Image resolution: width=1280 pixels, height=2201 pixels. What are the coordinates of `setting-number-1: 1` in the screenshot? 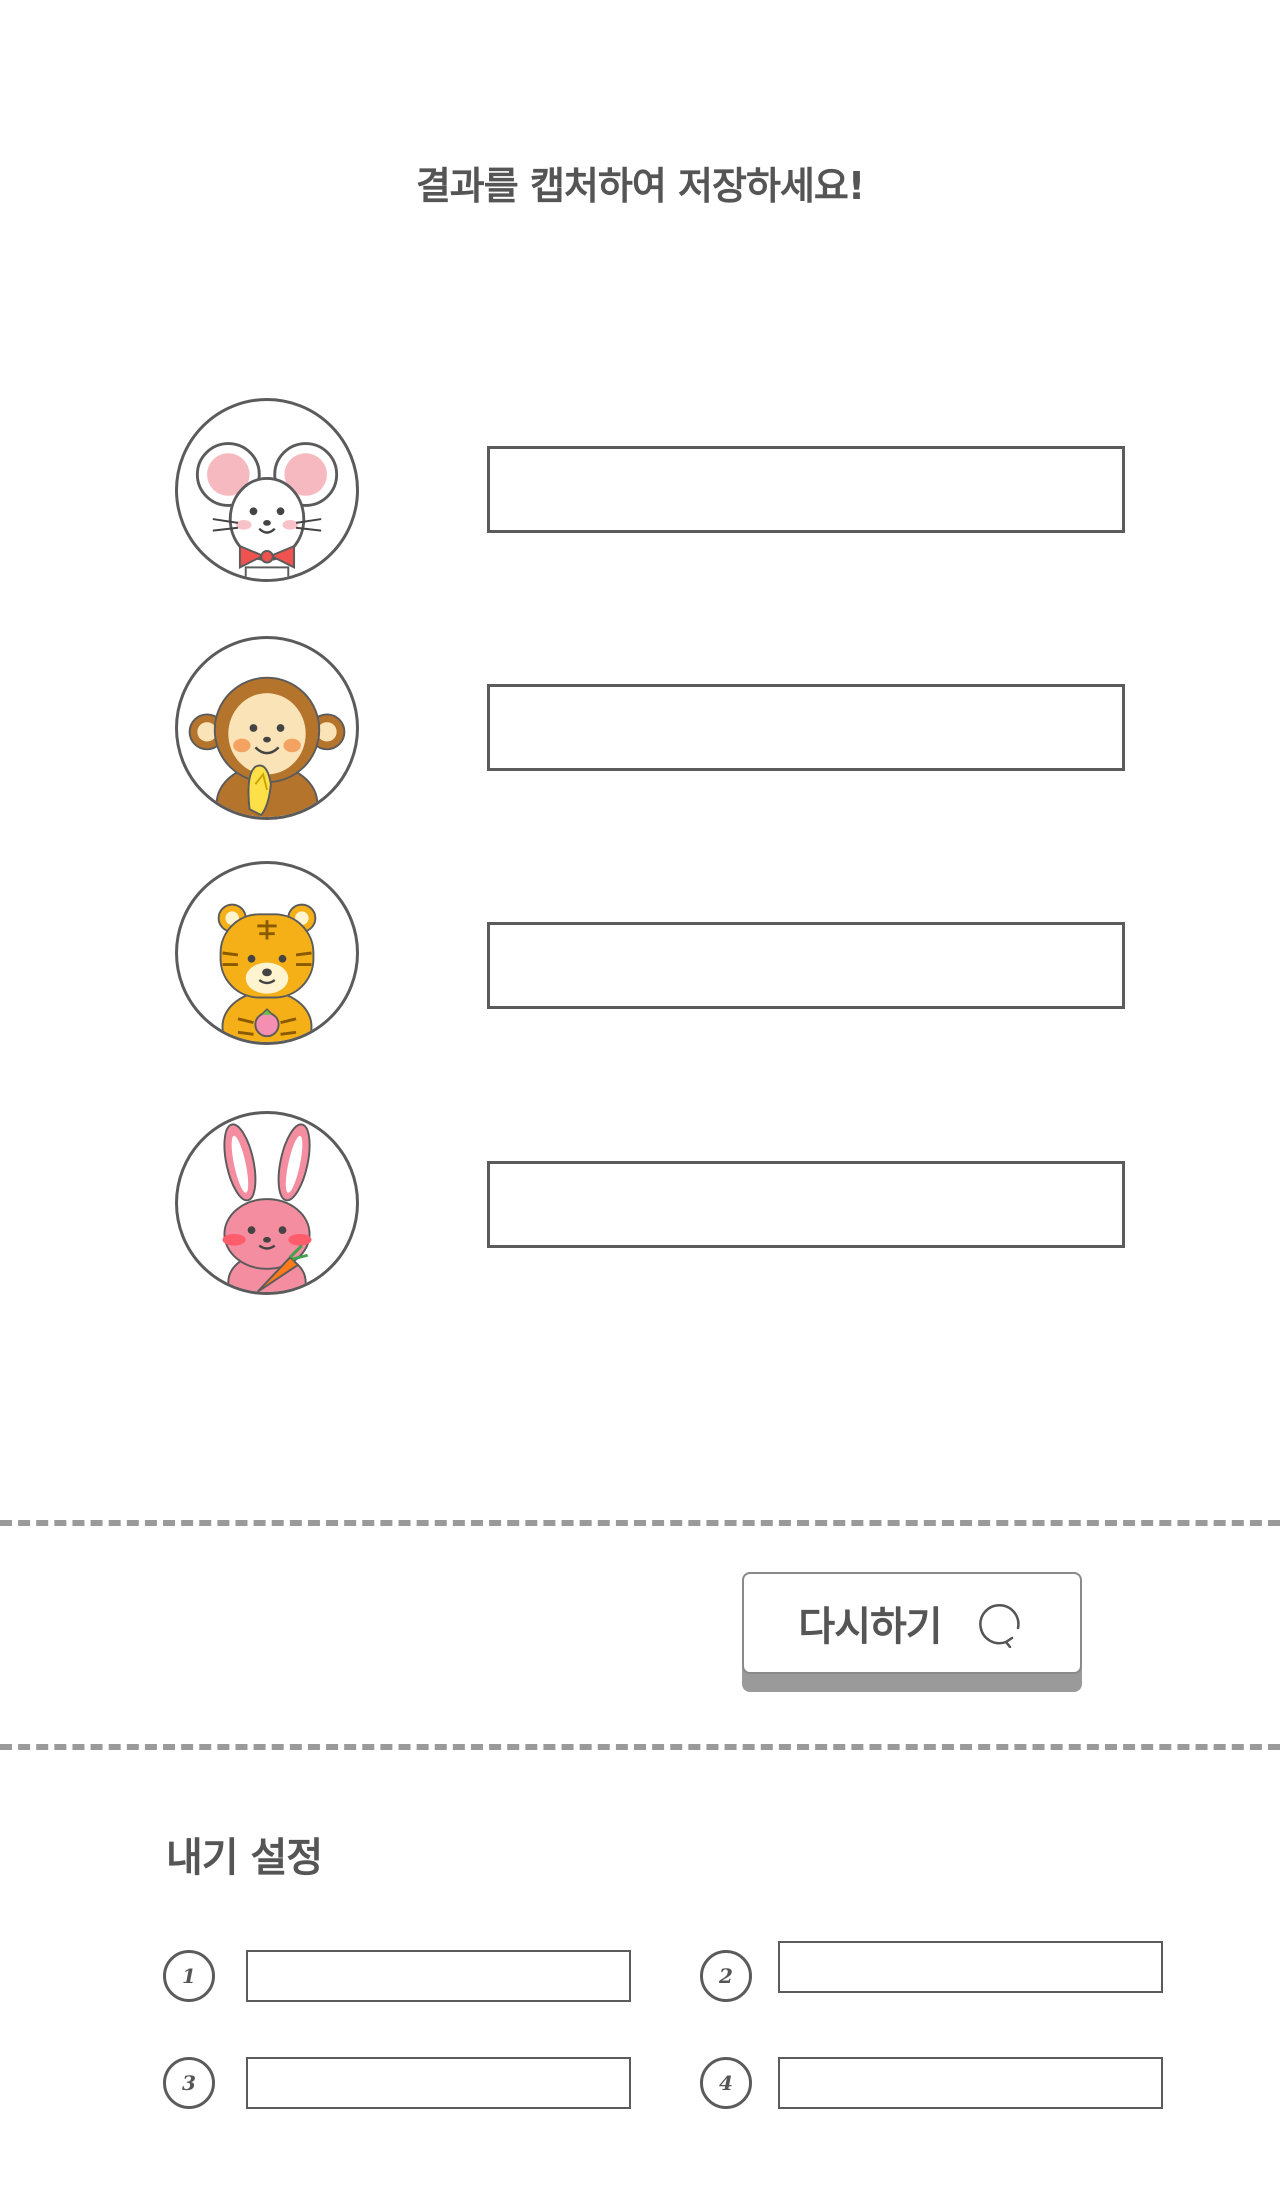 It's located at (189, 1976).